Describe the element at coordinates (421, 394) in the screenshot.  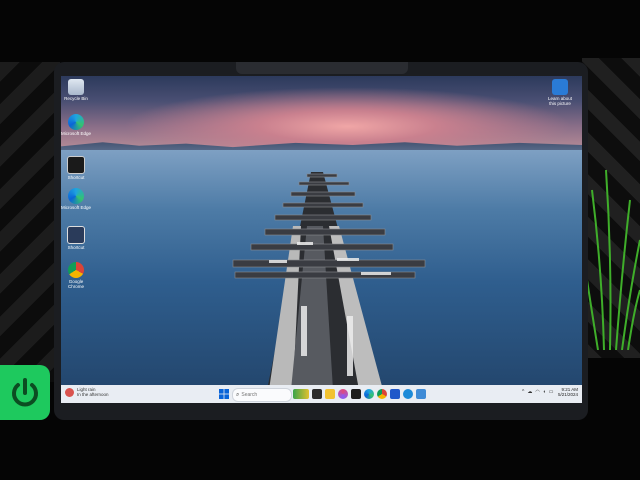
I see `settings-icon` at that location.